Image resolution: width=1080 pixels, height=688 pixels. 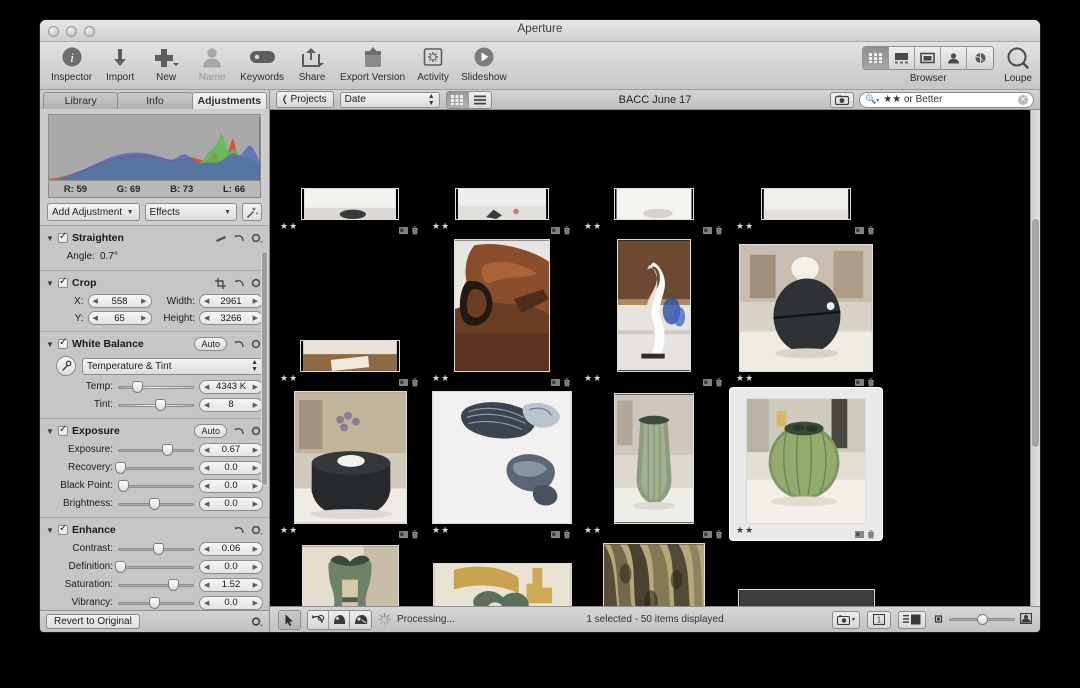 I want to click on stamp-icon, so click(x=360, y=619).